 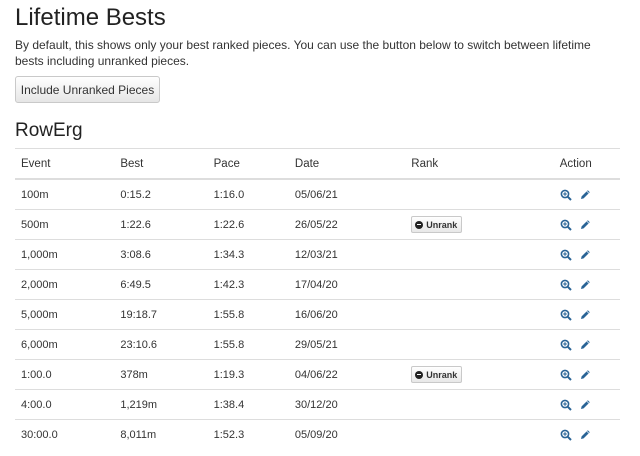 What do you see at coordinates (65, 374) in the screenshot?
I see `cell-event: 1:00.0` at bounding box center [65, 374].